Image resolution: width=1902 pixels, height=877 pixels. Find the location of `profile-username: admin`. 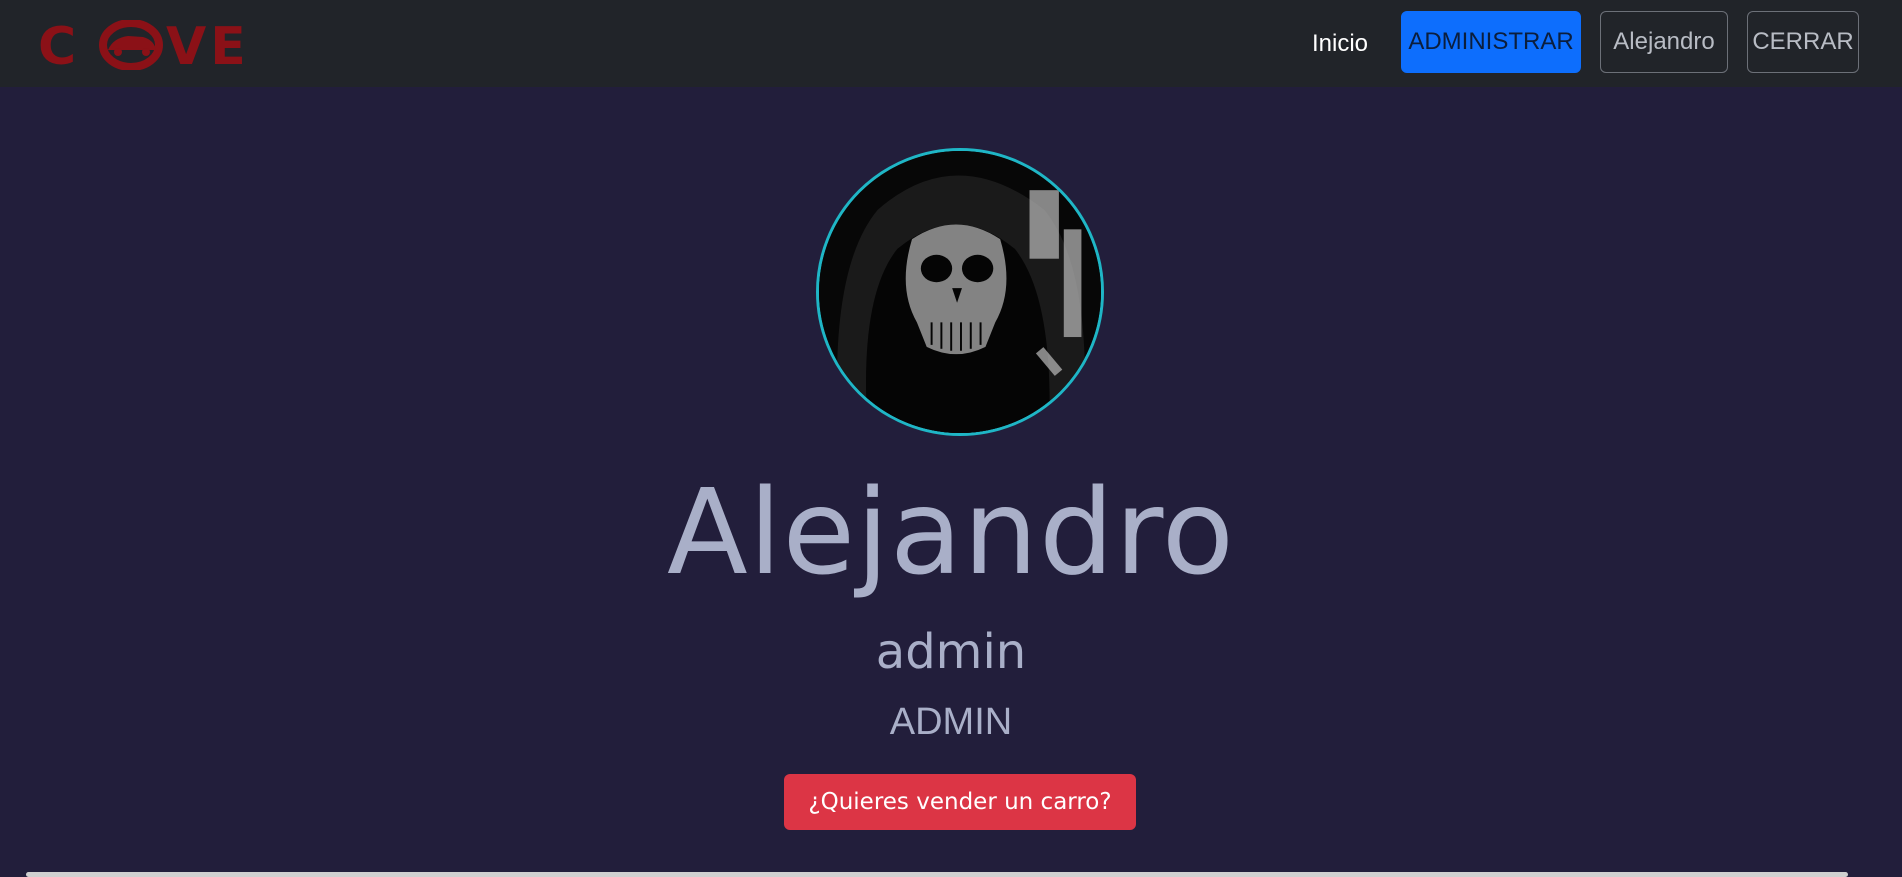

profile-username: admin is located at coordinates (951, 652).